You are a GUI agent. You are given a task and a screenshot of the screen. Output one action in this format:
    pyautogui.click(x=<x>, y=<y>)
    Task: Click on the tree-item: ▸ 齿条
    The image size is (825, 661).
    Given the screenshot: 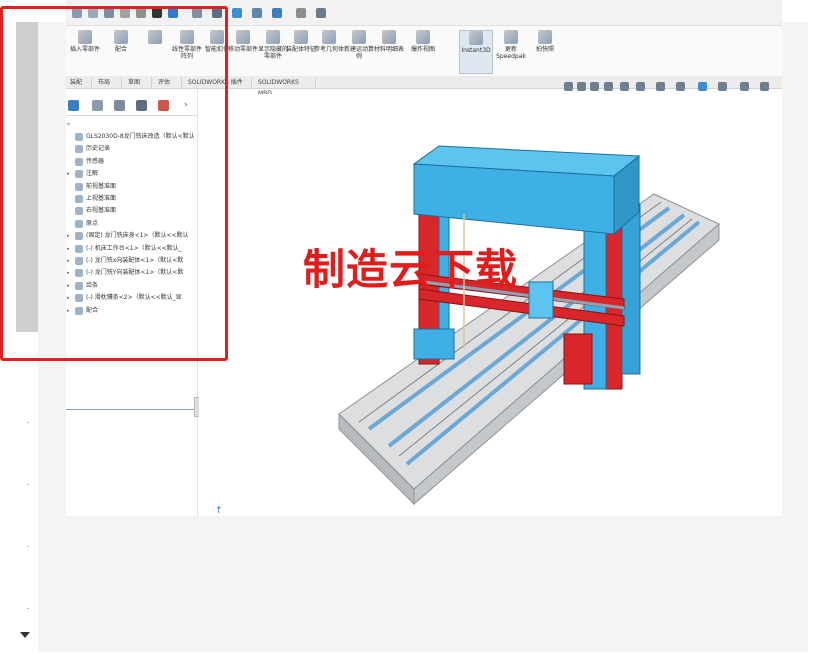 What is the action you would take?
    pyautogui.click(x=131, y=286)
    